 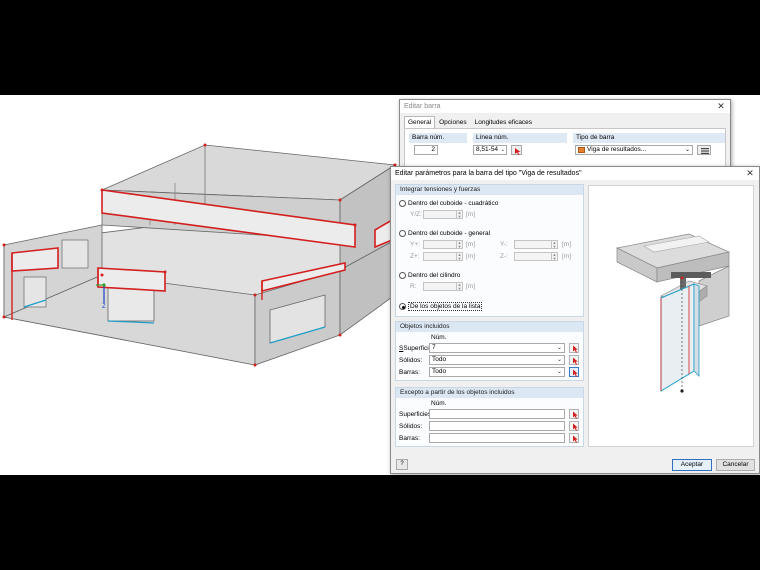 What do you see at coordinates (443, 244) in the screenshot?
I see `y-plus-spinbox: ▲ ▼` at bounding box center [443, 244].